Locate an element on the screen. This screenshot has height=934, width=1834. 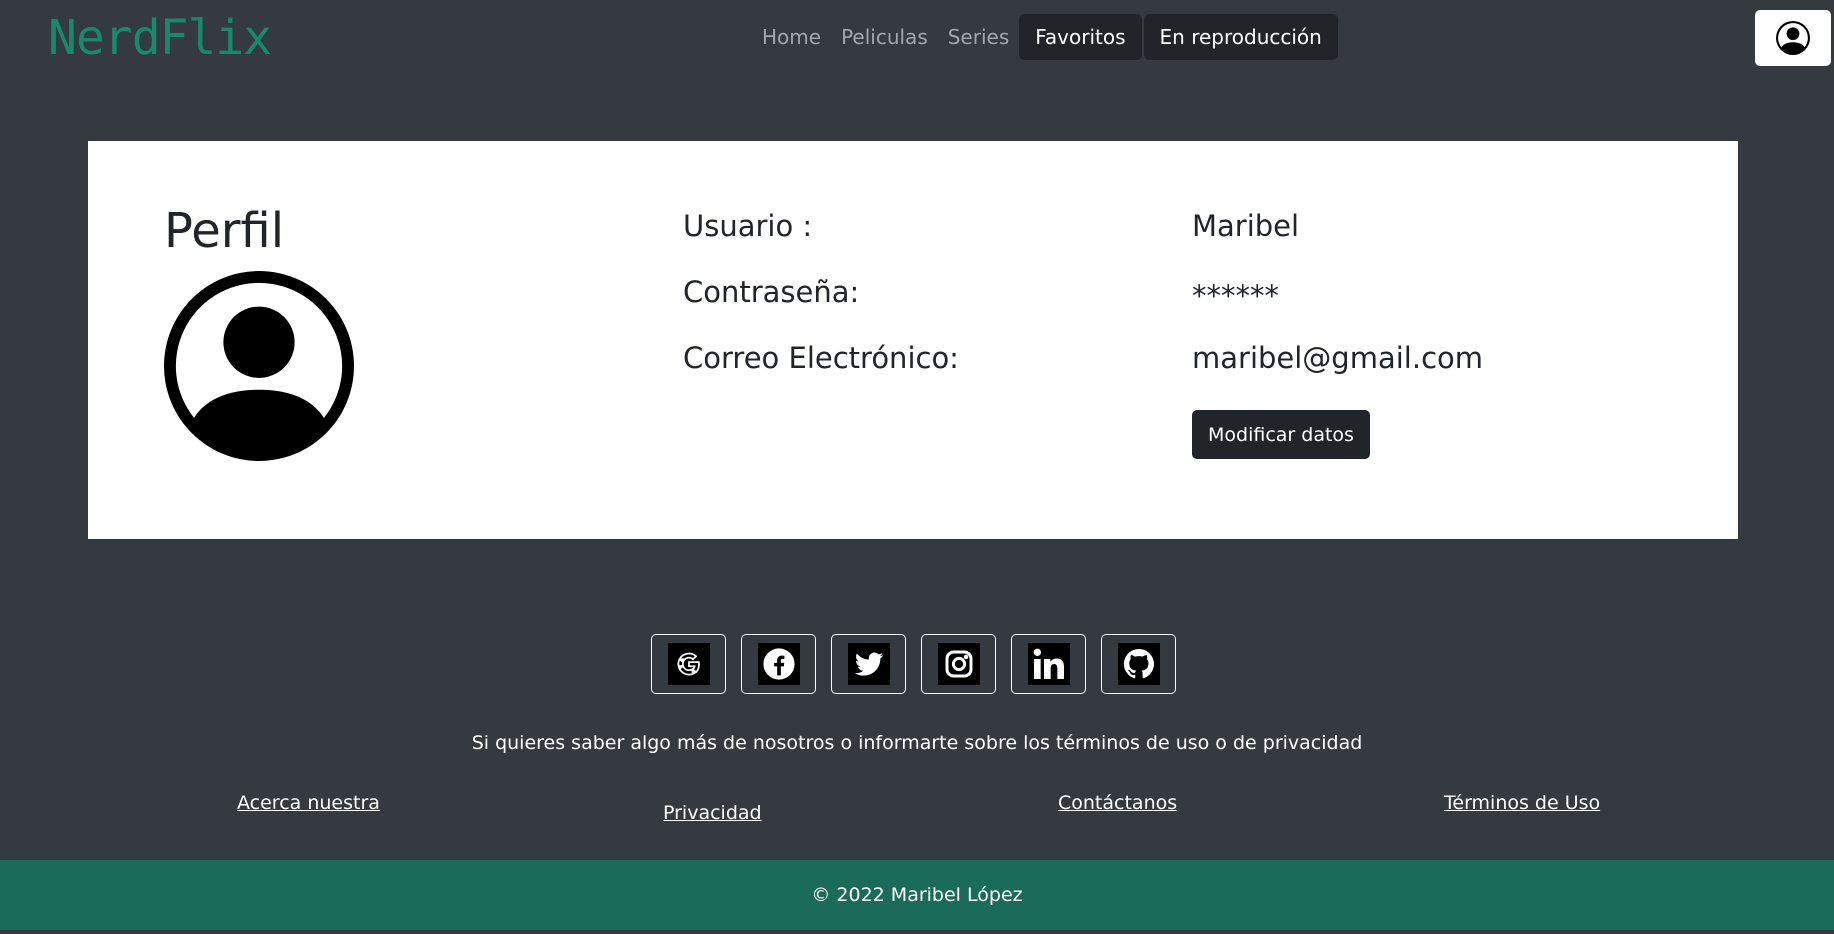
instagram-icon is located at coordinates (958, 664).